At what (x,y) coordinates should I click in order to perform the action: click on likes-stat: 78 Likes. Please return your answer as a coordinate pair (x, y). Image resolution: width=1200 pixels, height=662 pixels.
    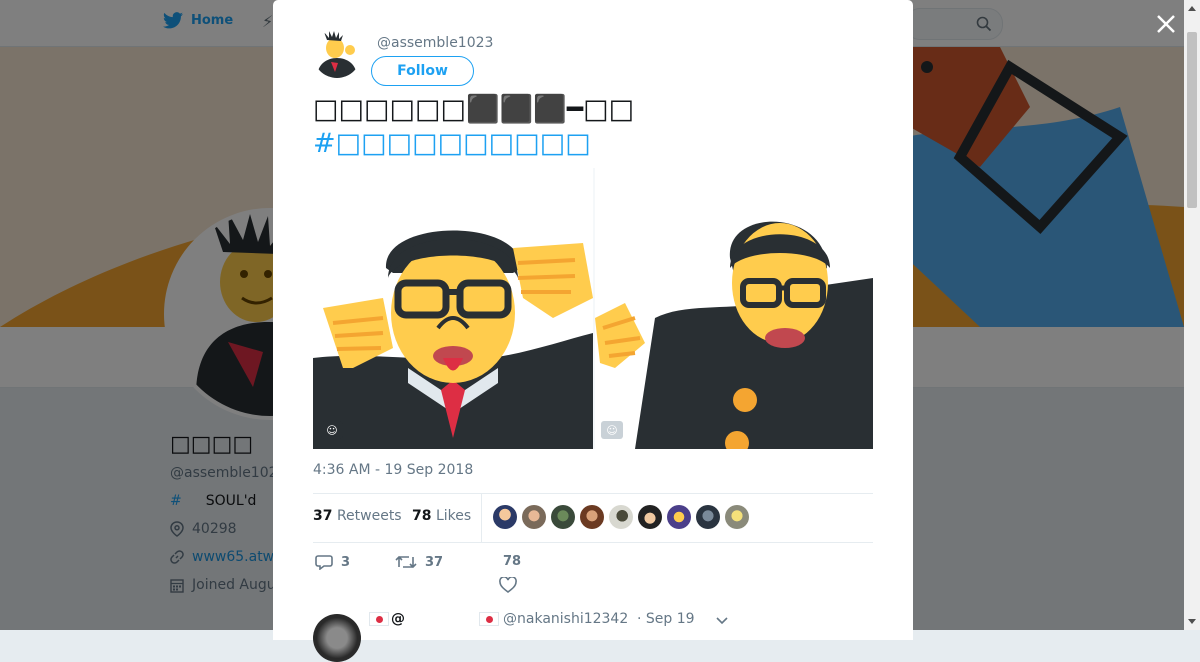
    Looking at the image, I should click on (441, 516).